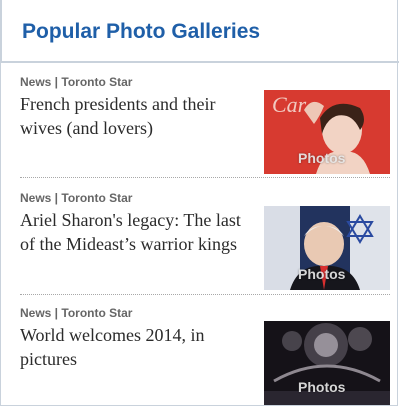 The width and height of the screenshot is (400, 408). I want to click on svg-text: Car, so click(289, 104).